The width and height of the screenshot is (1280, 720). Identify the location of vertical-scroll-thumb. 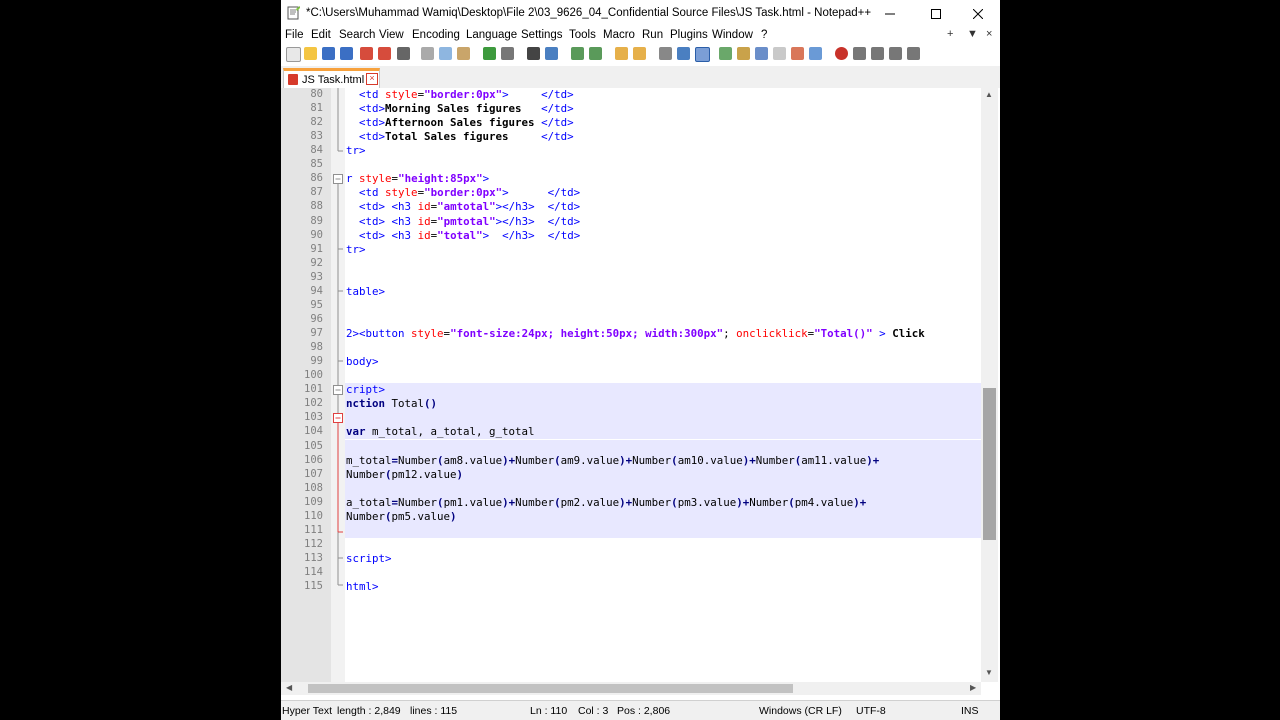
(989, 464).